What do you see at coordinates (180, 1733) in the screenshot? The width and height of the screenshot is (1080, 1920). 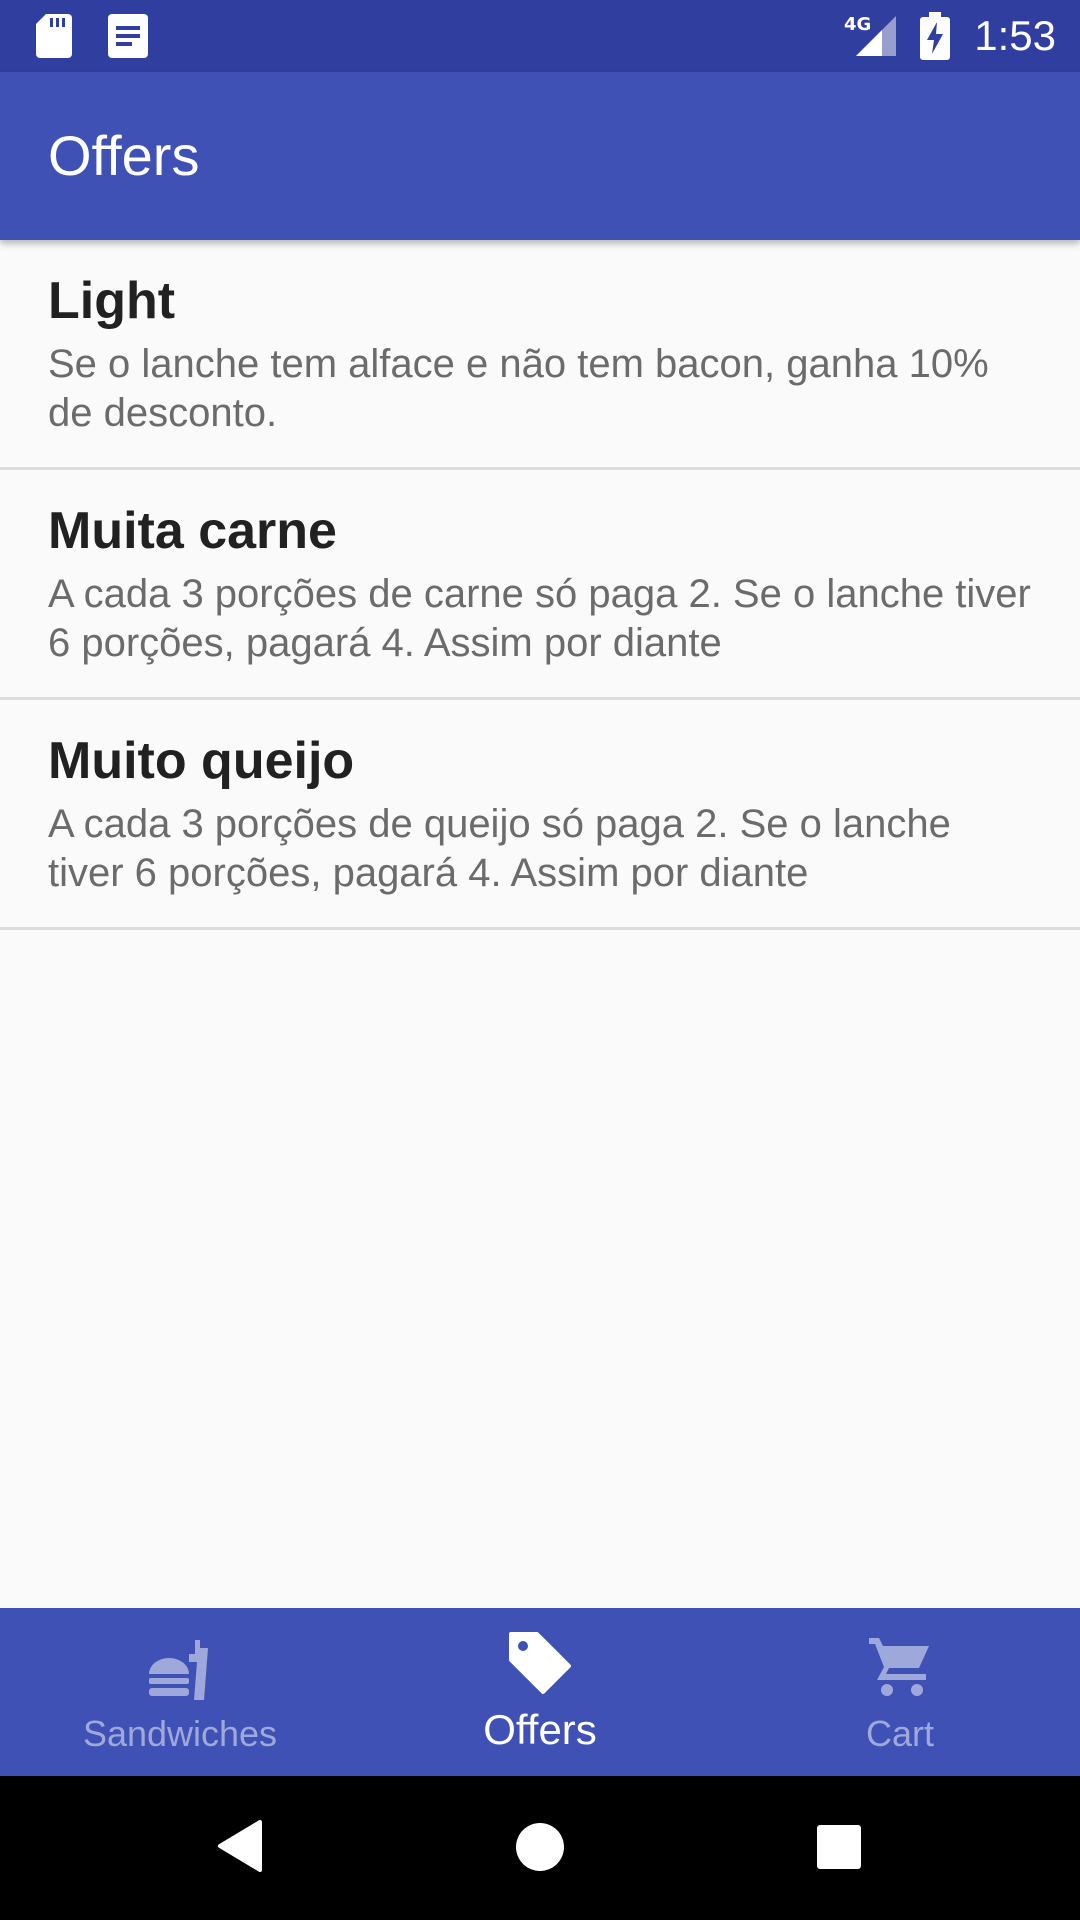 I see `nav-label: Sandwiches` at bounding box center [180, 1733].